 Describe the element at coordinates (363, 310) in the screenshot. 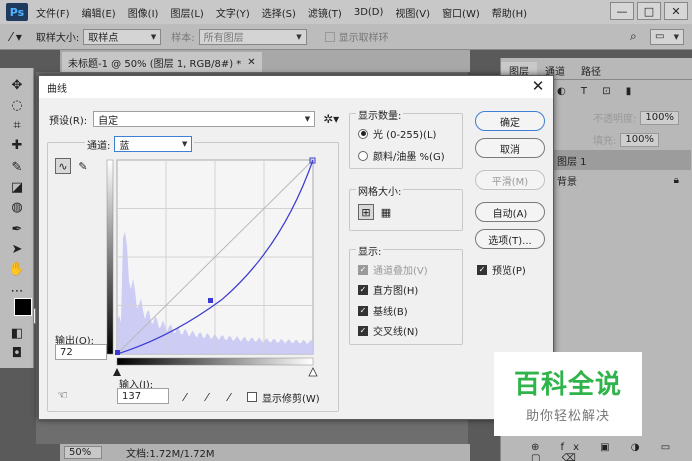

I see `baseline-checkbox: ✓` at that location.